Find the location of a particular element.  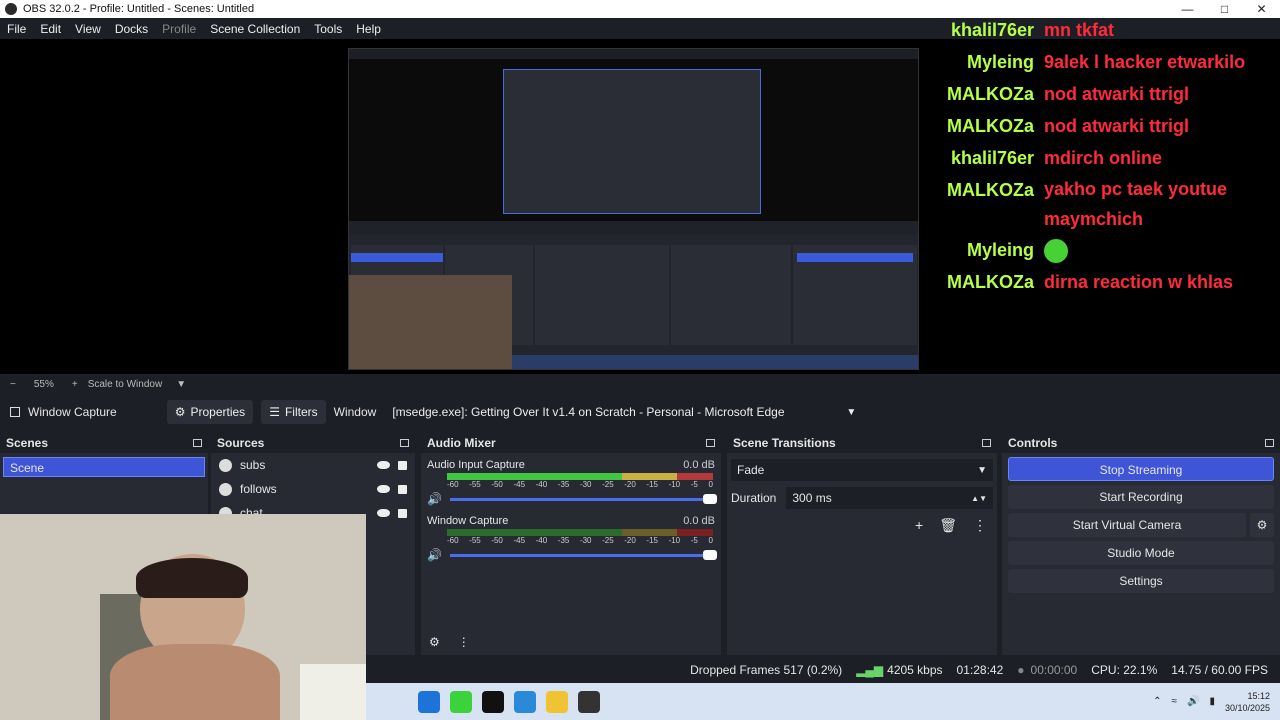

settings-button: Settings is located at coordinates (1141, 581).